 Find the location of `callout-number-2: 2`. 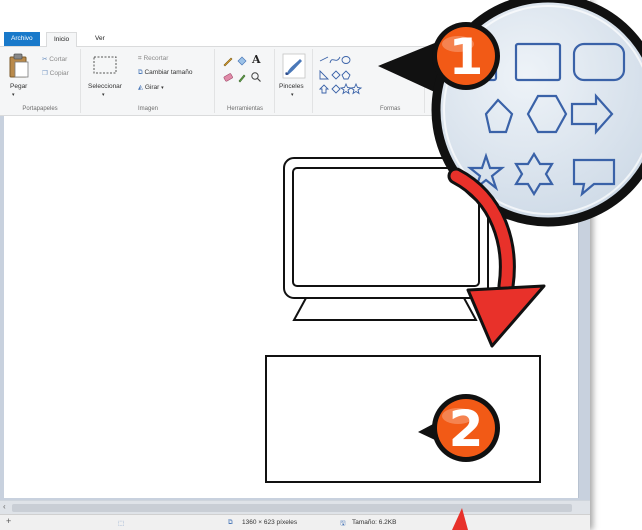

callout-number-2: 2 is located at coordinates (466, 429).